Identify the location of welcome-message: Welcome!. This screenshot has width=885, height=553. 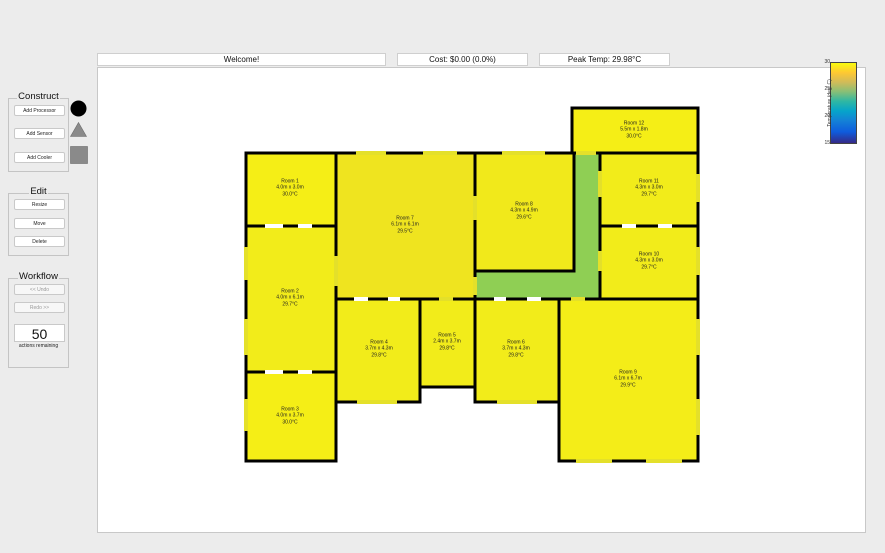
(241, 59).